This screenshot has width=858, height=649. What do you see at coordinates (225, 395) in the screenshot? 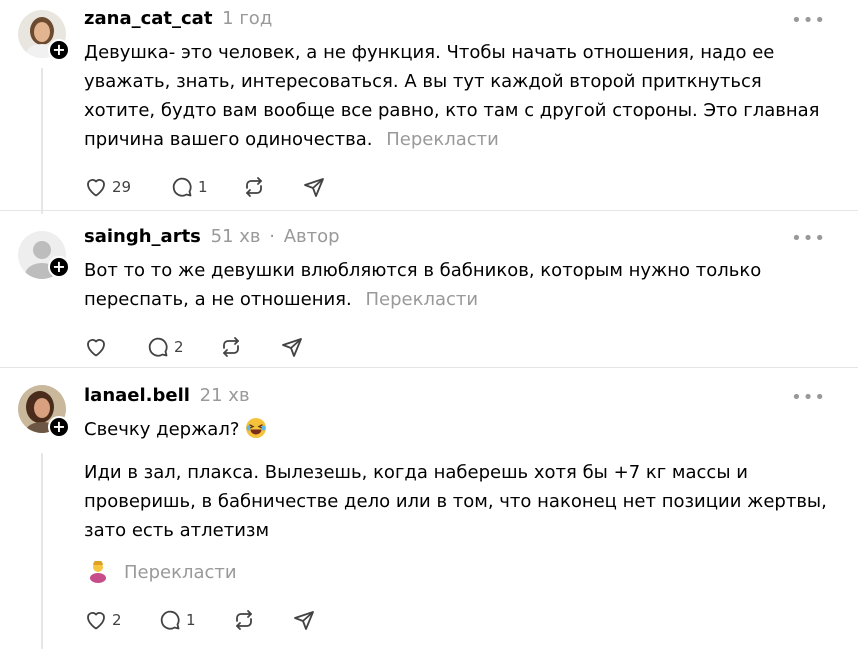
I see `timestamp: 21 хв` at bounding box center [225, 395].